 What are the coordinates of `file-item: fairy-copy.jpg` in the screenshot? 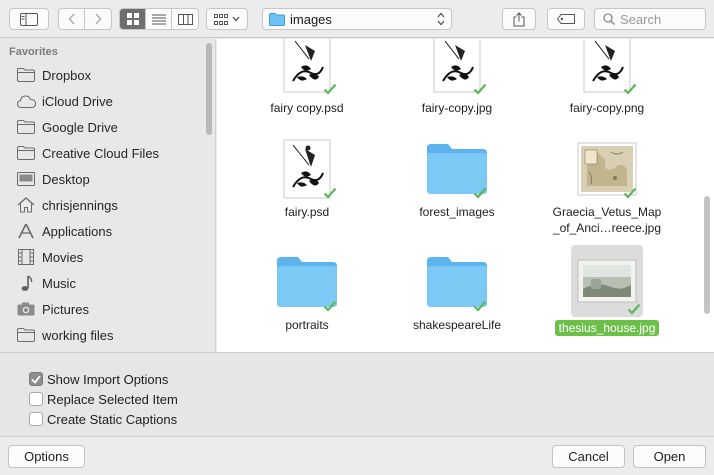 It's located at (457, 77).